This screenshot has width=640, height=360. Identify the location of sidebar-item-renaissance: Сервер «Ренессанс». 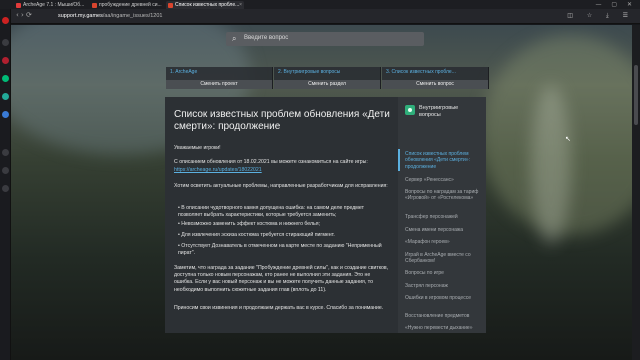
(444, 180).